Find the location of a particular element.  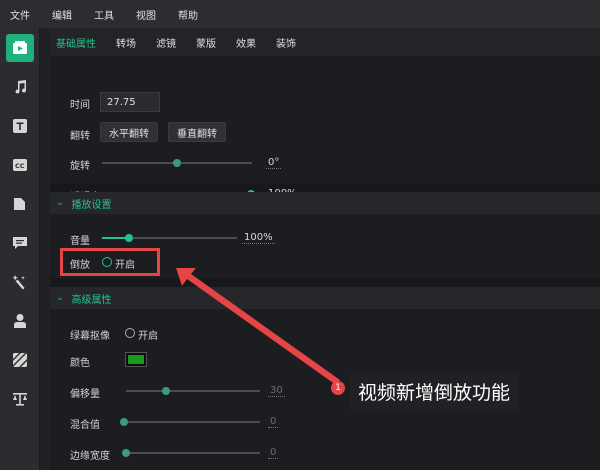

annotation-text: 视频新增倒放功能 is located at coordinates (434, 393).